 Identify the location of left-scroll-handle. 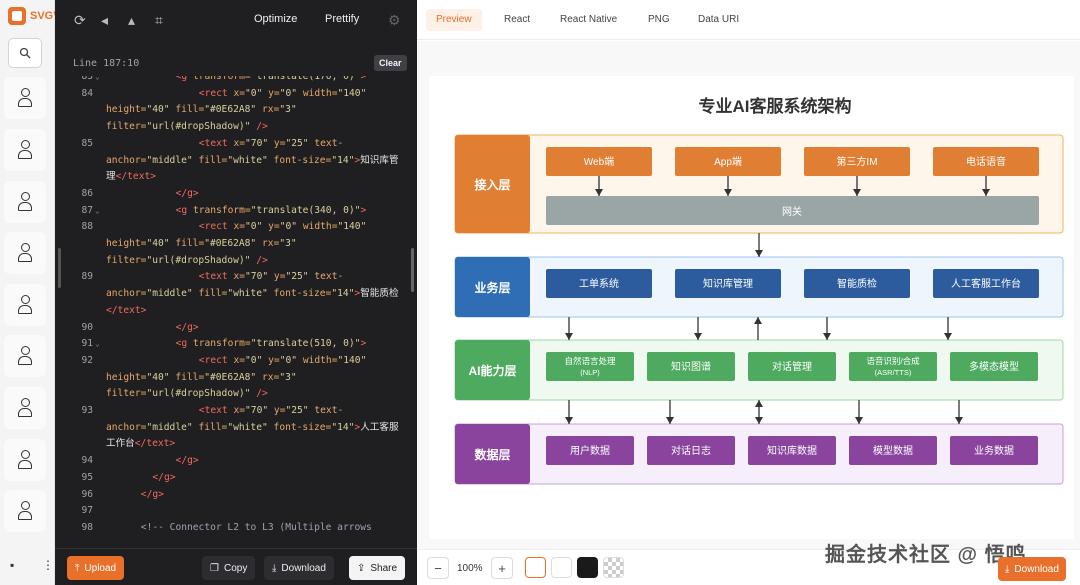
(59, 268).